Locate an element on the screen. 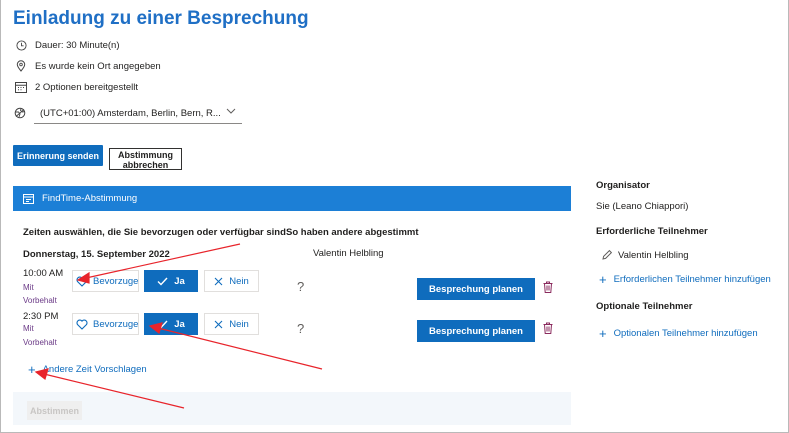 The width and height of the screenshot is (789, 433). poll-icon is located at coordinates (28, 198).